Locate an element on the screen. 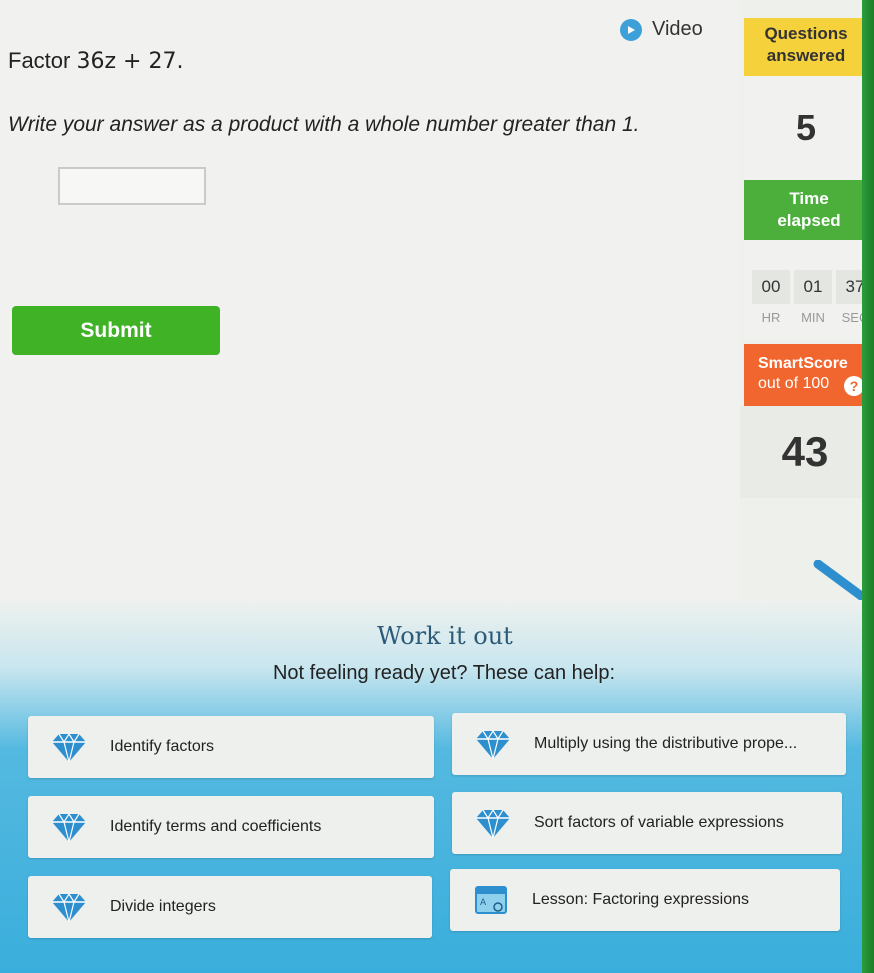  time-elapsed-body: 00 01 37 HR MIN SEC is located at coordinates (809, 290).